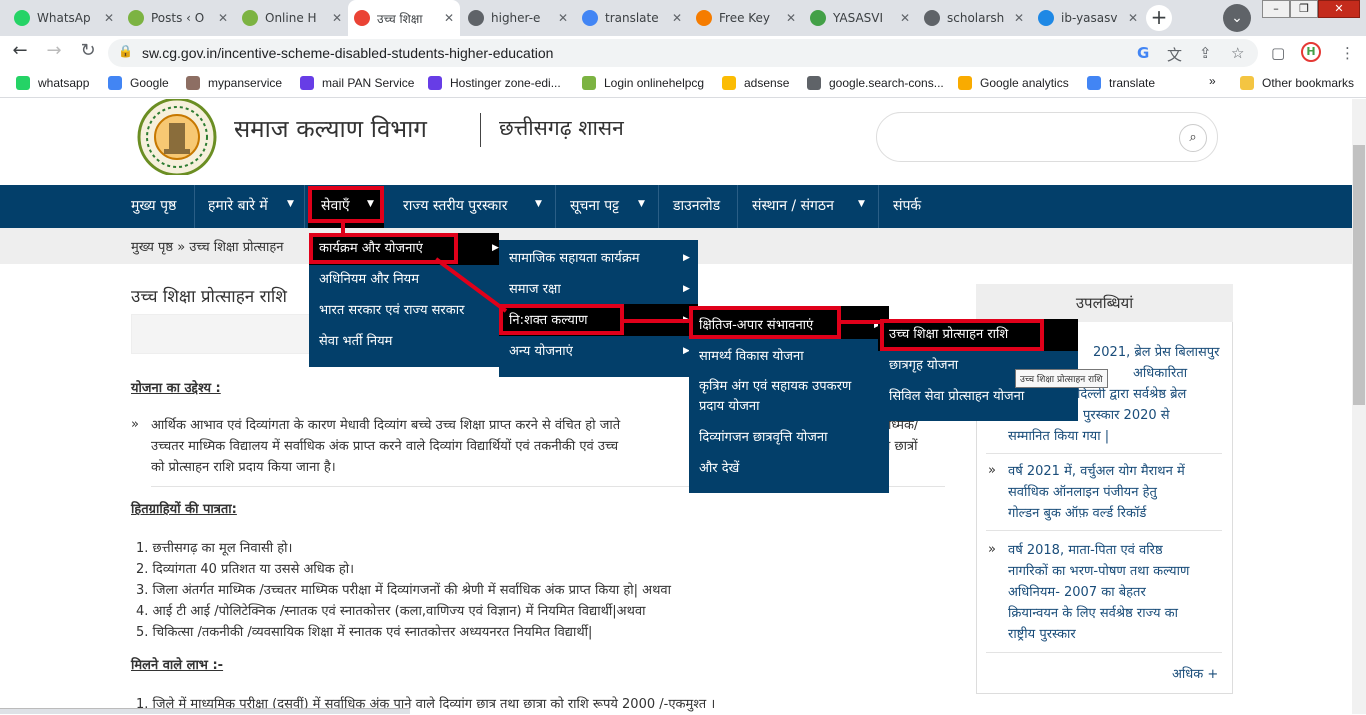  What do you see at coordinates (1205, 53) in the screenshot?
I see `share-icon: ⇪` at bounding box center [1205, 53].